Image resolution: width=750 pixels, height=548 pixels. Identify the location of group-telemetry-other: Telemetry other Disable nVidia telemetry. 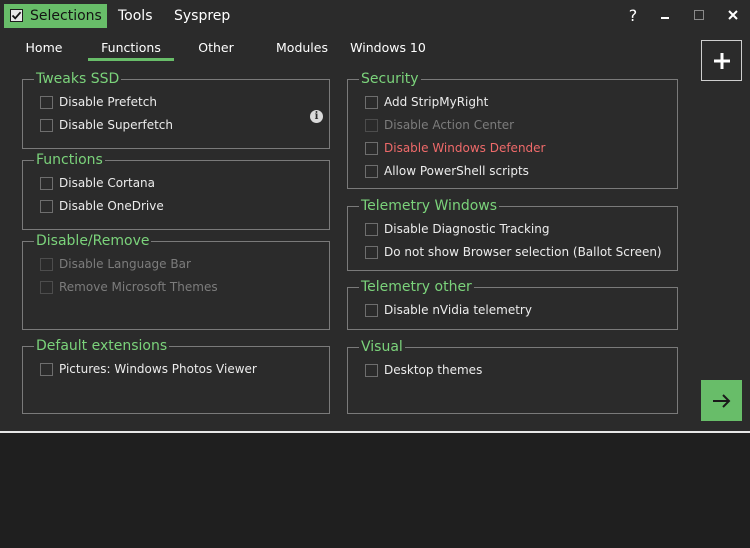
(512, 304).